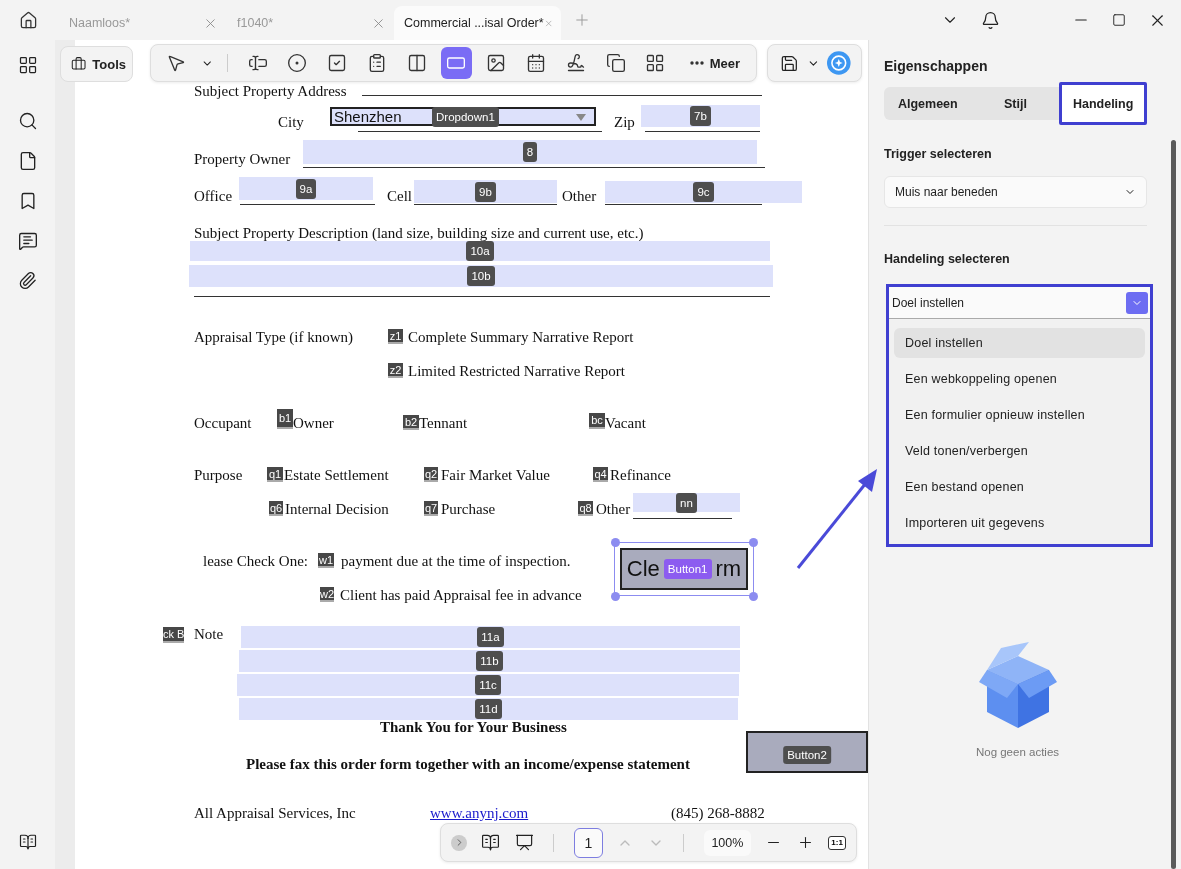 This screenshot has height=869, width=1181. Describe the element at coordinates (640, 475) in the screenshot. I see `form-text: Refinance` at that location.